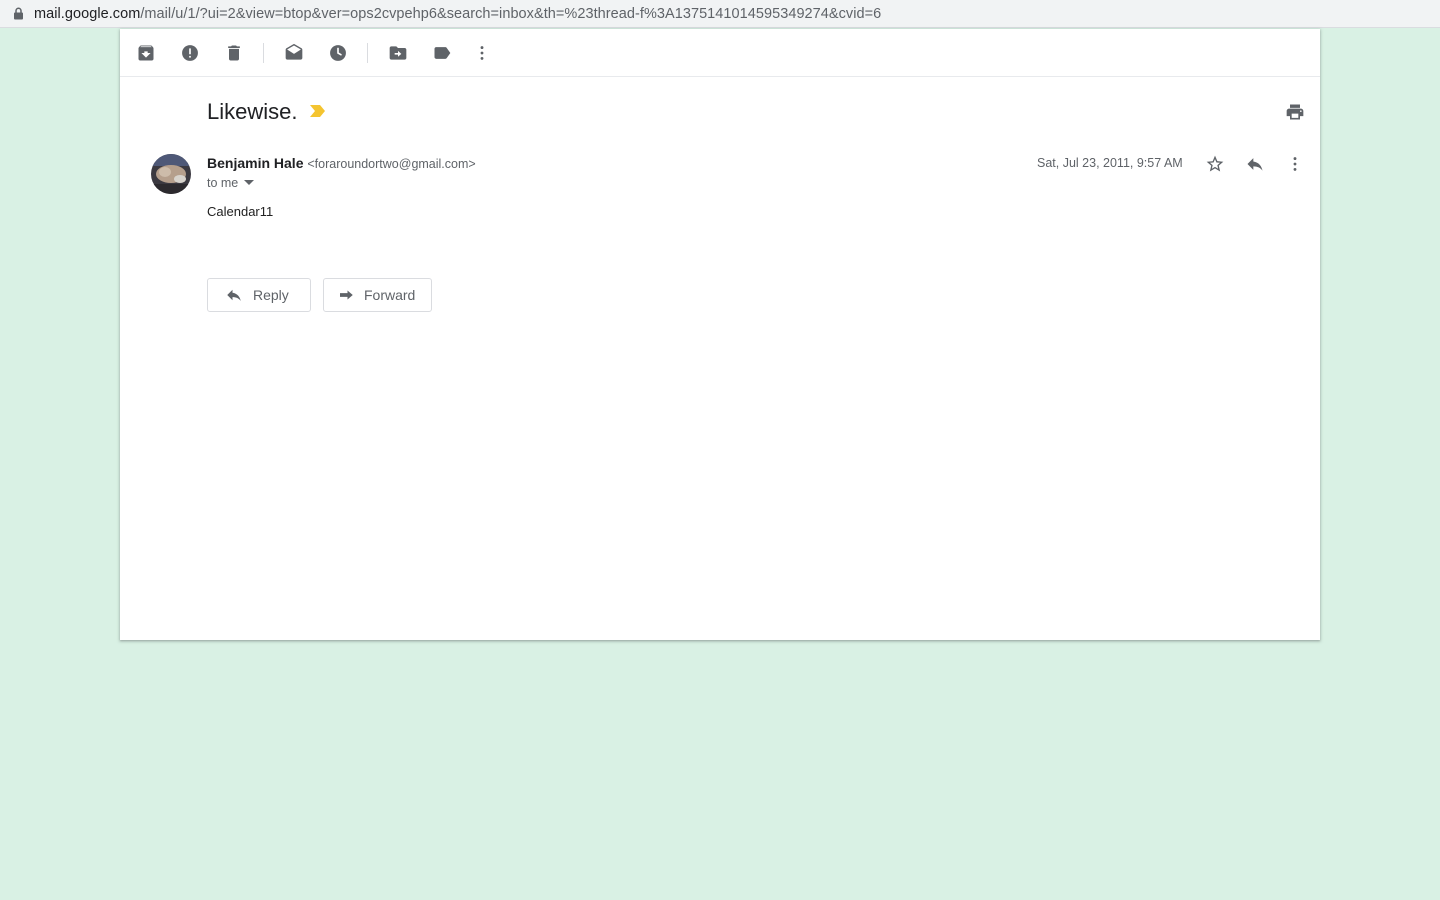 The height and width of the screenshot is (900, 1440). I want to click on forward-icon, so click(346, 295).